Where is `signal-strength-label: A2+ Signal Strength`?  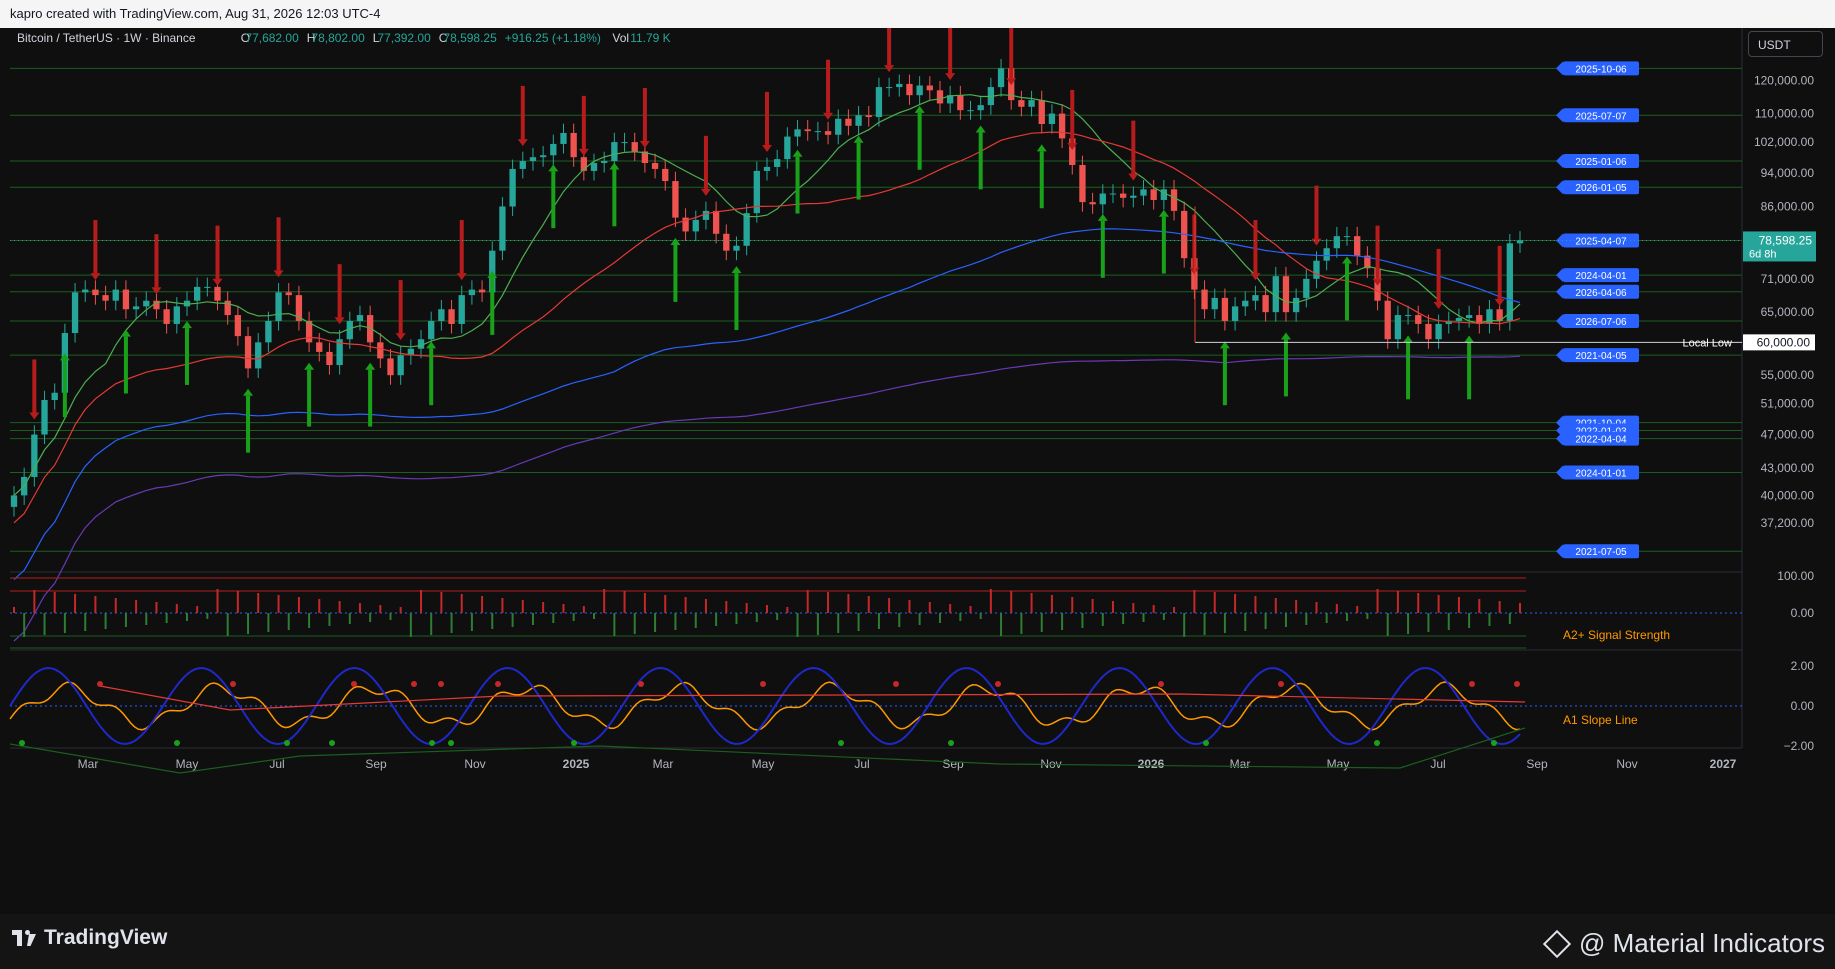
signal-strength-label: A2+ Signal Strength is located at coordinates (1616, 635).